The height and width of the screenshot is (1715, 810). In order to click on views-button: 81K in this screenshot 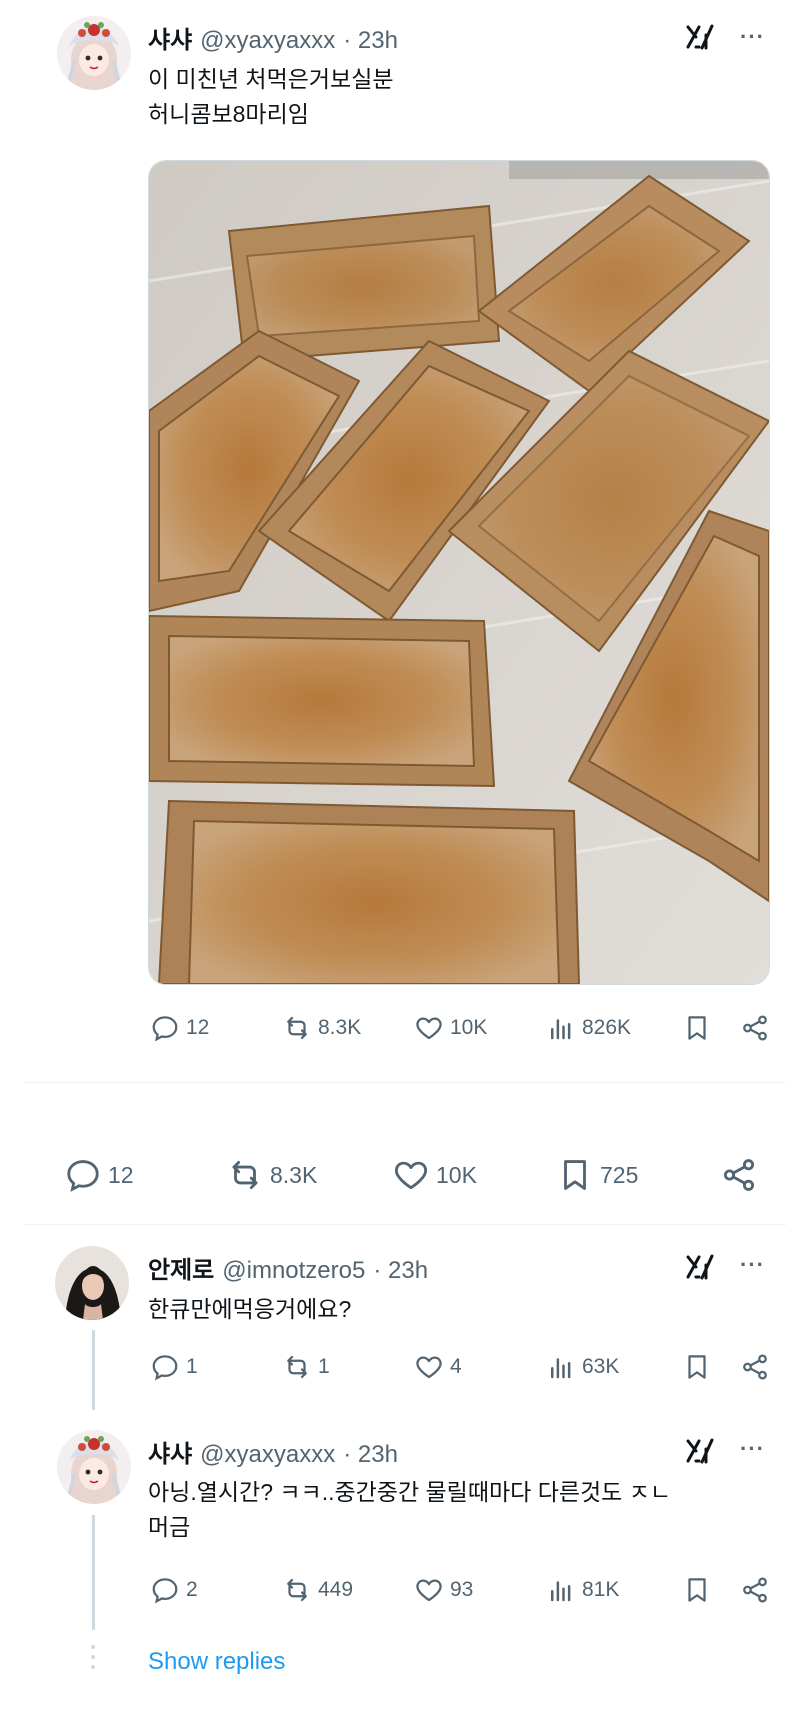, I will do `click(582, 1590)`.